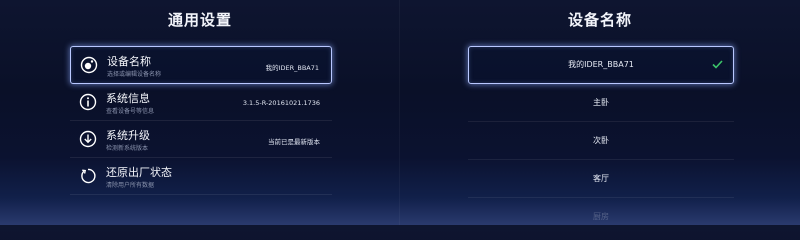 The height and width of the screenshot is (240, 800). I want to click on device-name-option-label: 客厅, so click(601, 178).